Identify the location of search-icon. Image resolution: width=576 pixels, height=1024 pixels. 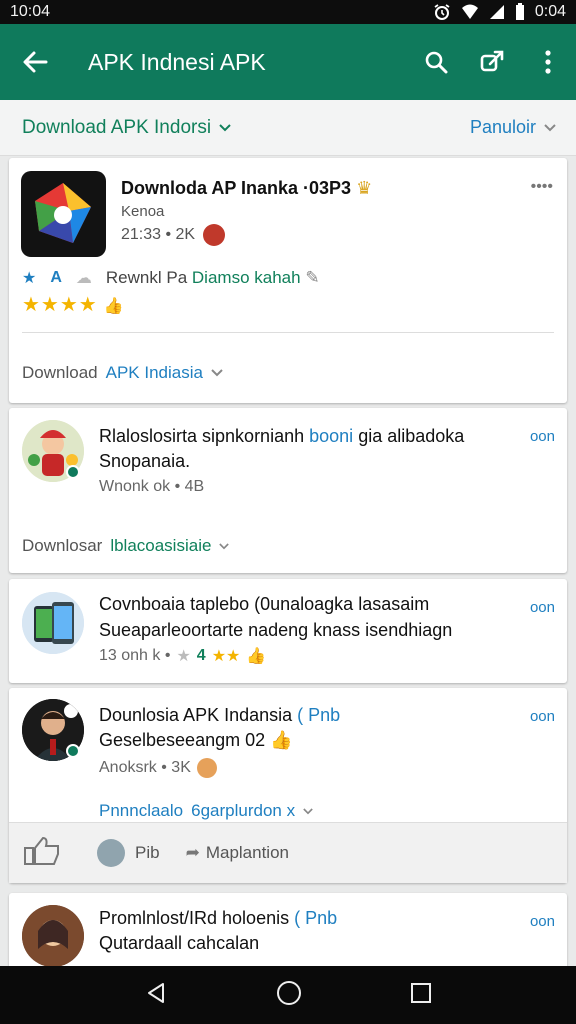
(436, 62).